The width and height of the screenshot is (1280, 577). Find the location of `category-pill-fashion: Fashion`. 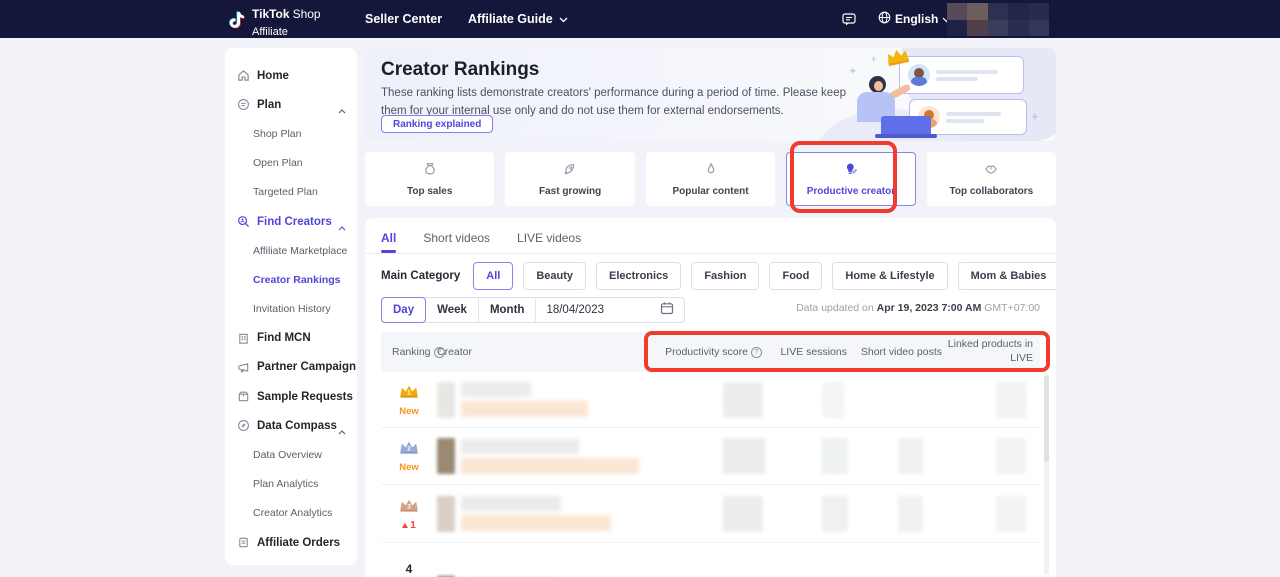

category-pill-fashion: Fashion is located at coordinates (725, 276).